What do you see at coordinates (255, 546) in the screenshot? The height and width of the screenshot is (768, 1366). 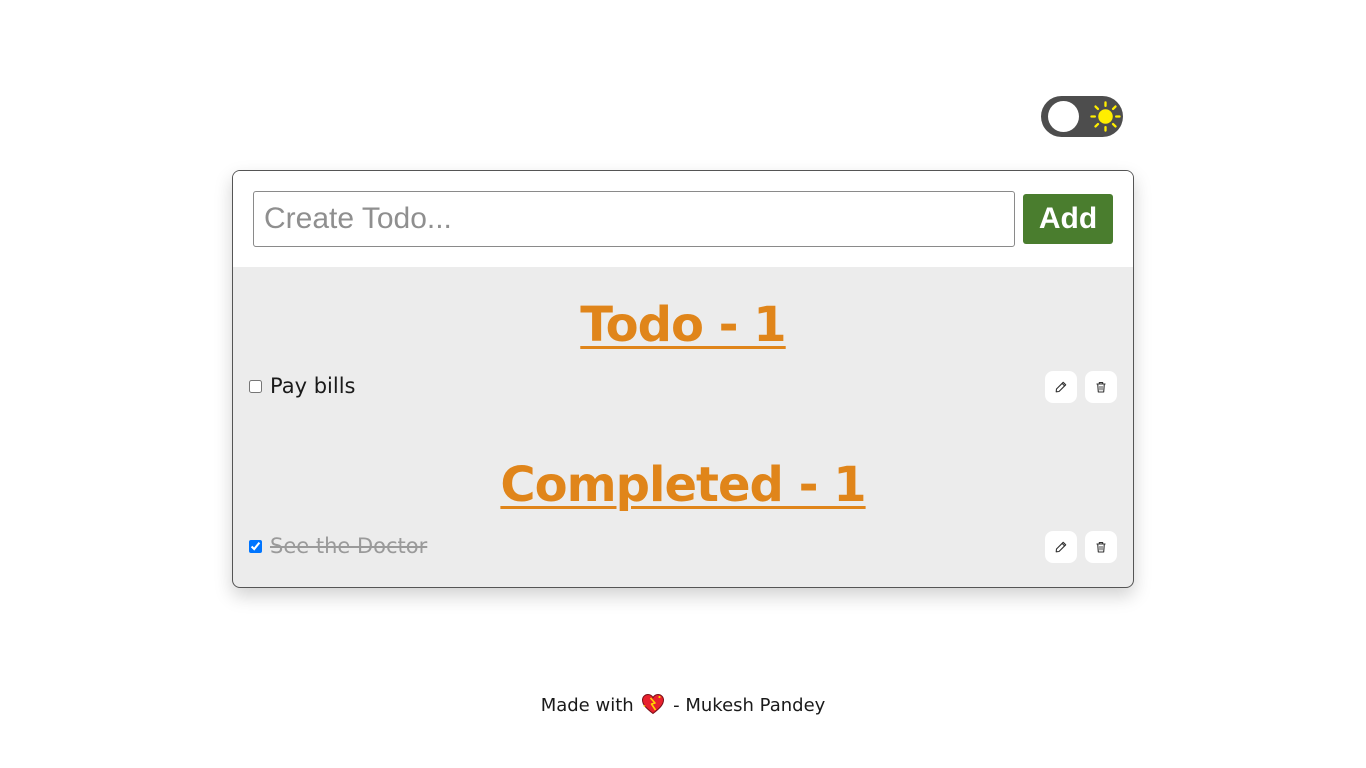 I see `completed-item-checkbox` at bounding box center [255, 546].